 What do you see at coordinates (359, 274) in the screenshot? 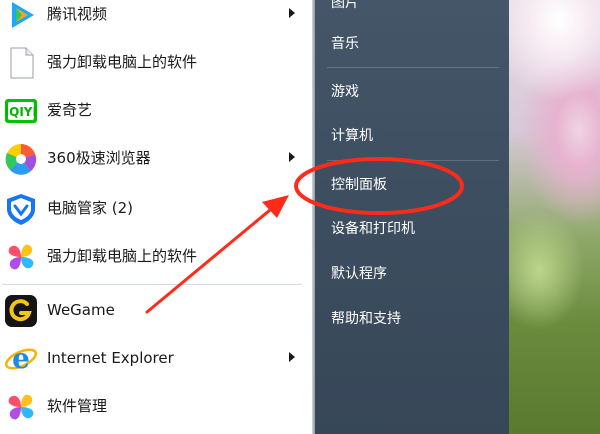
I see `link-default-programs: 默认程序` at bounding box center [359, 274].